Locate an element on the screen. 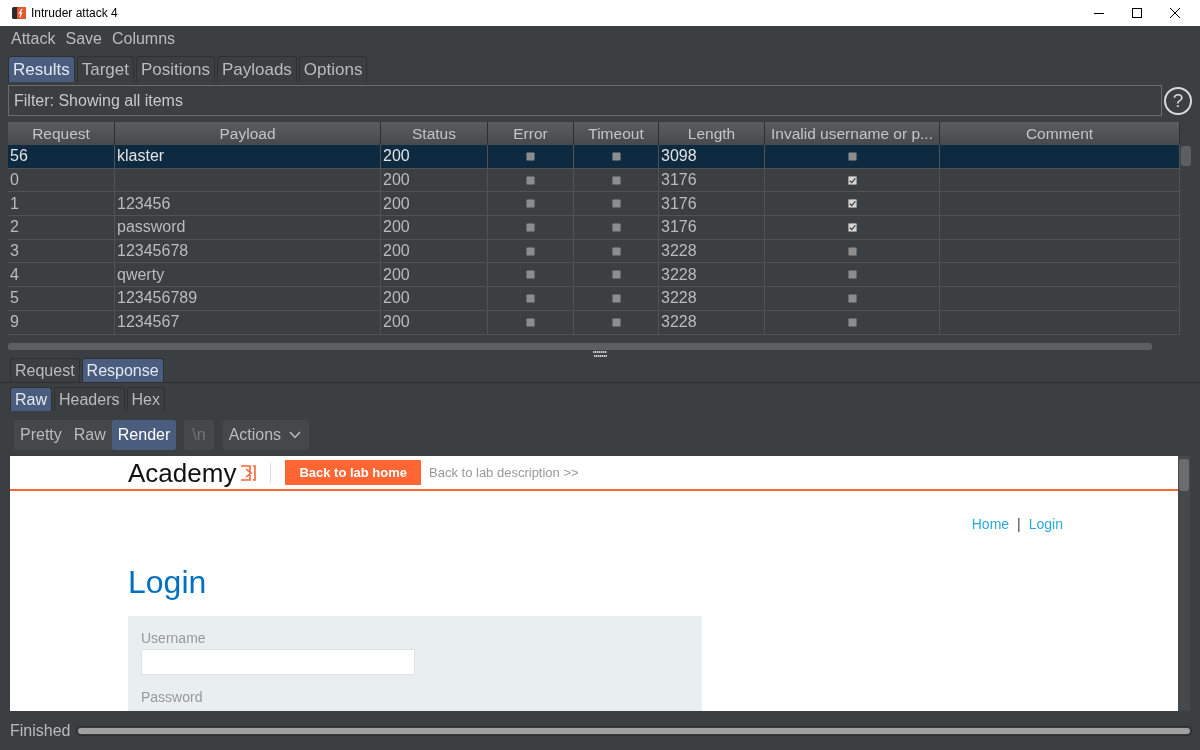 Image resolution: width=1200 pixels, height=750 pixels. table-cell: 56 is located at coordinates (61, 156).